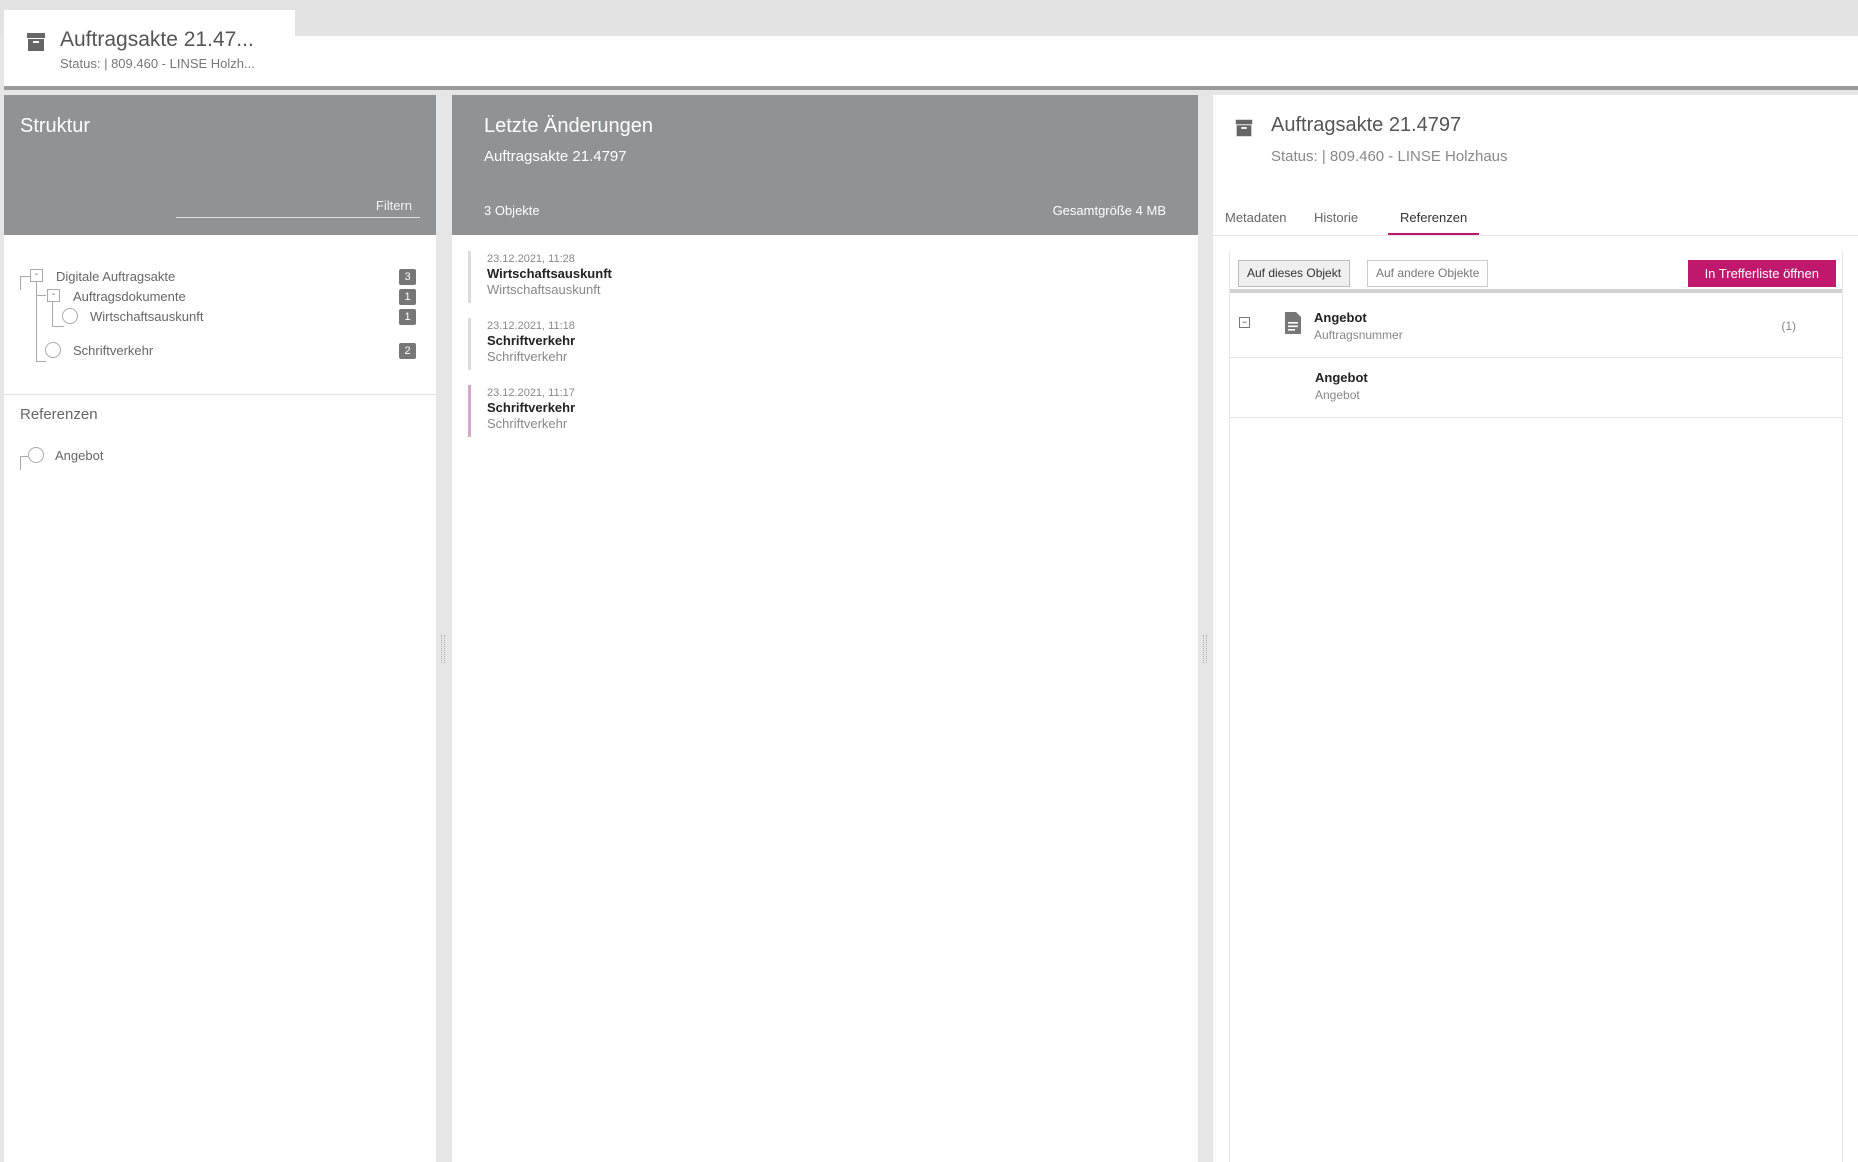 This screenshot has height=1162, width=1858. Describe the element at coordinates (407, 277) in the screenshot. I see `count-badge: 3` at that location.